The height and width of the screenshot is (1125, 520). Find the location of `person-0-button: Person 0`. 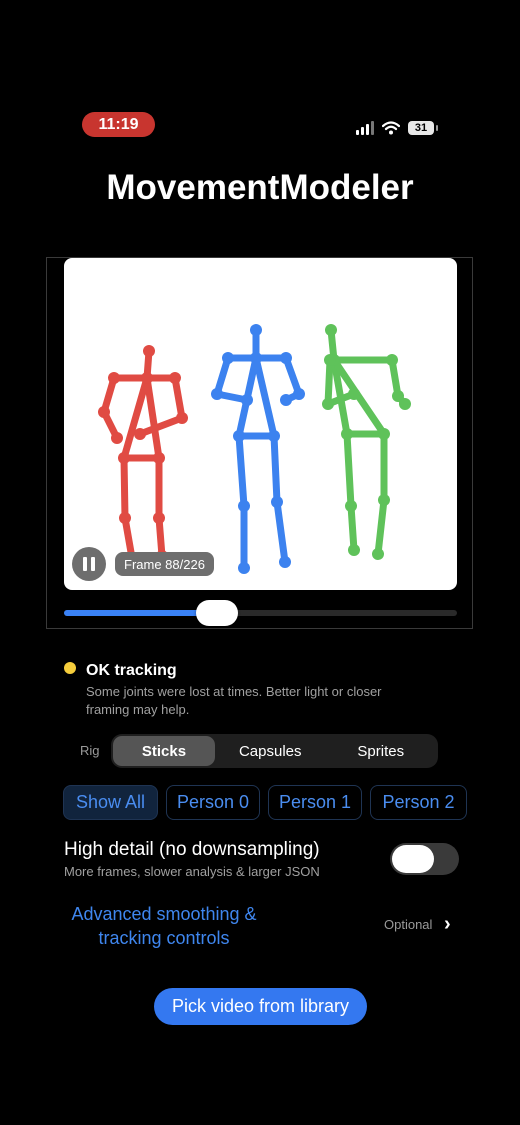

person-0-button: Person 0 is located at coordinates (213, 802).